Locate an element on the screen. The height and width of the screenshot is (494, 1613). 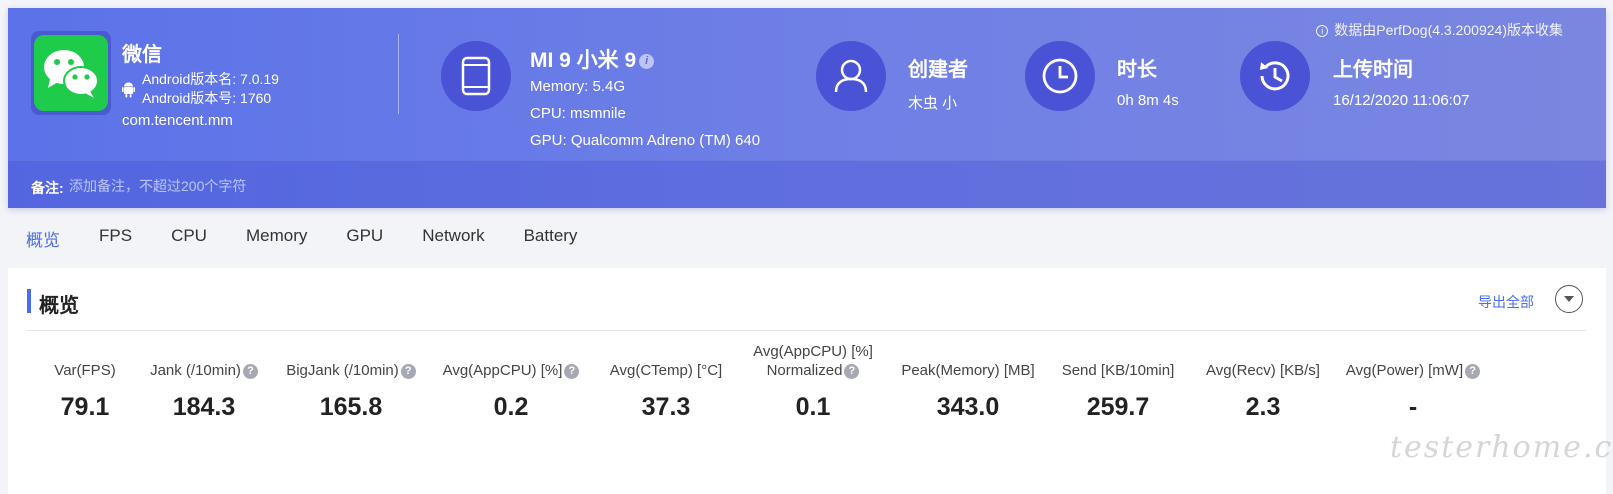
user-icon is located at coordinates (851, 76).